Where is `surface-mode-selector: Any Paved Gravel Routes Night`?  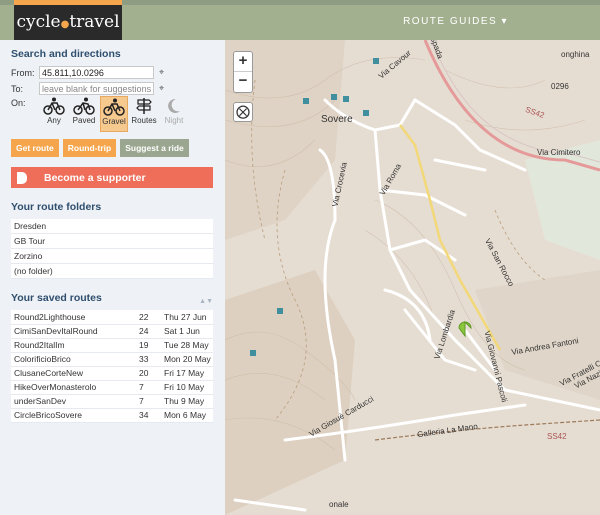
surface-mode-selector: Any Paved Gravel Routes Night is located at coordinates (126, 114).